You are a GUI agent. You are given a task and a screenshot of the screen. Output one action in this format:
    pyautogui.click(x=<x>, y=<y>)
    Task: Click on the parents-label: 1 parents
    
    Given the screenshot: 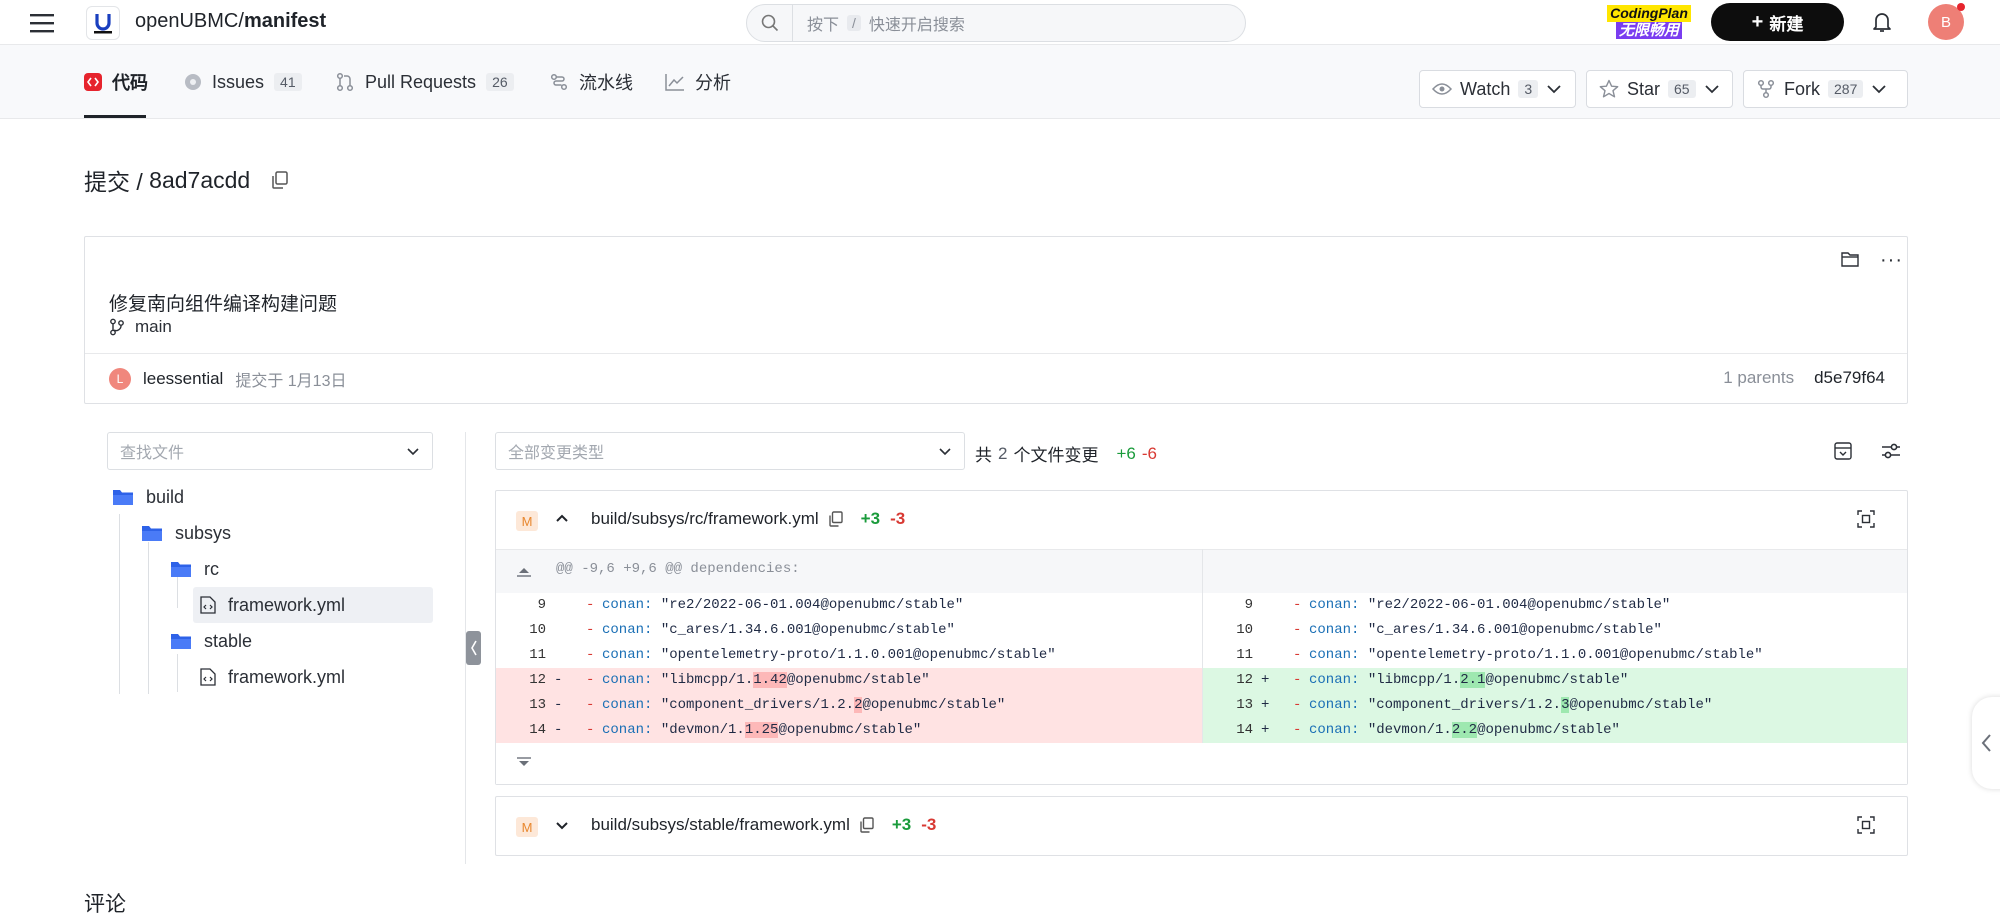 What is the action you would take?
    pyautogui.click(x=1759, y=377)
    